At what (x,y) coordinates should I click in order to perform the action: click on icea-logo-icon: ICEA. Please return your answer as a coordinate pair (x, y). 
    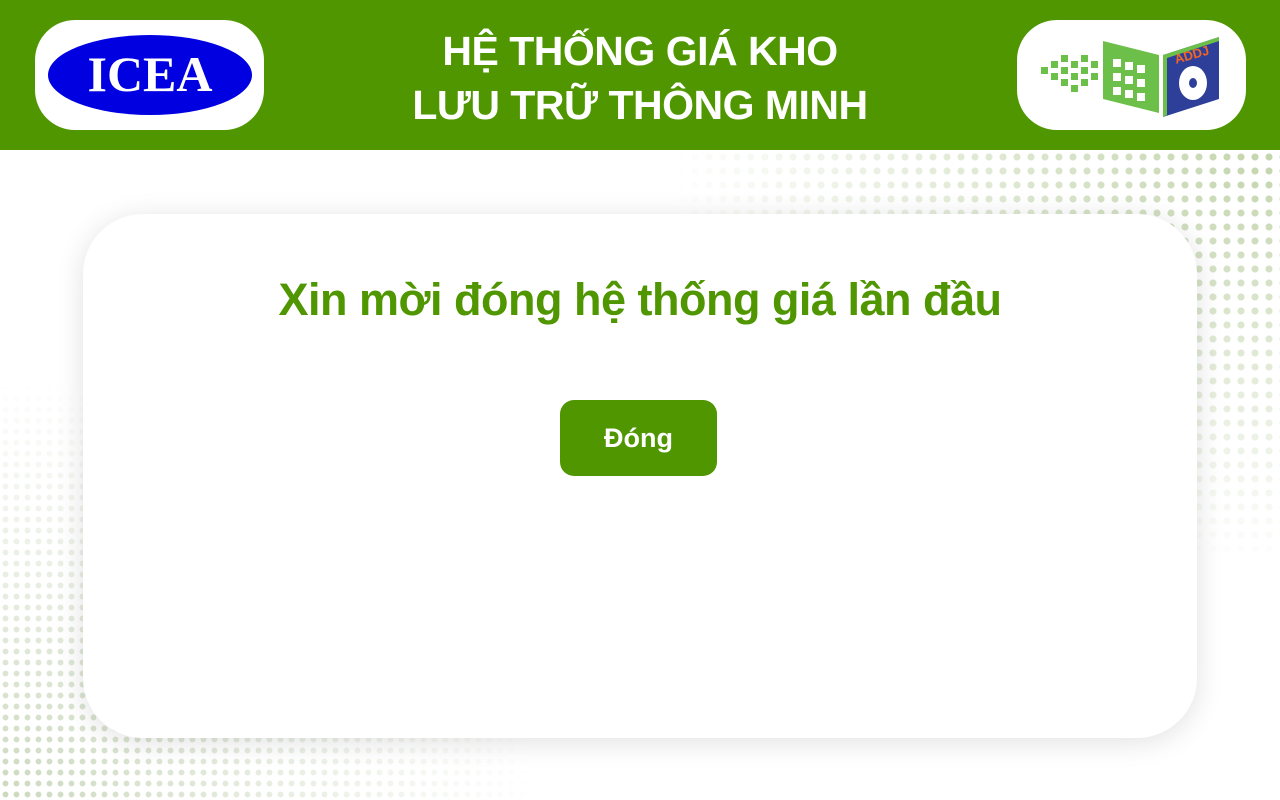
    Looking at the image, I should click on (149, 75).